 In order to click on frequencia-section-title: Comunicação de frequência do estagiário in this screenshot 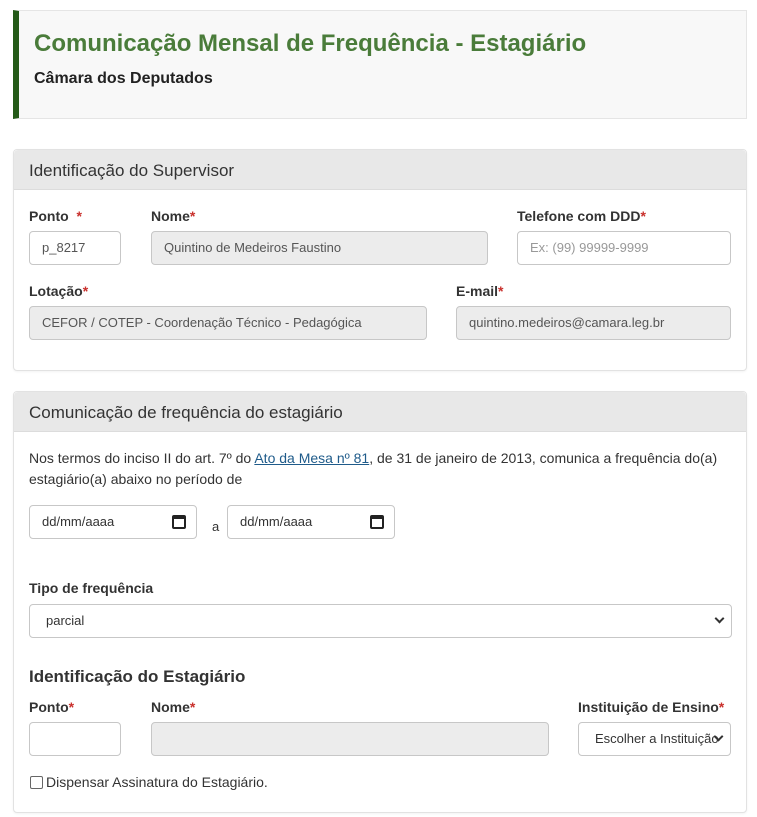, I will do `click(380, 412)`.